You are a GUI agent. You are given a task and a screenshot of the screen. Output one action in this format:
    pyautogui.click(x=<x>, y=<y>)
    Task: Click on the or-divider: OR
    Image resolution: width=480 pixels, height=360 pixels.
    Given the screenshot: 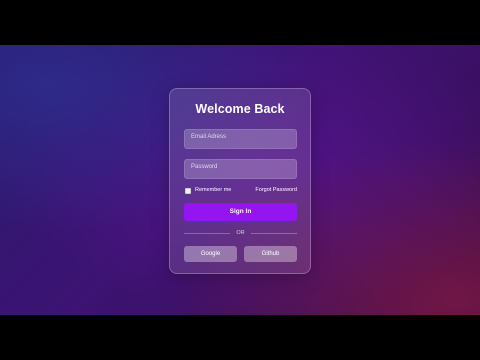 What is the action you would take?
    pyautogui.click(x=240, y=233)
    